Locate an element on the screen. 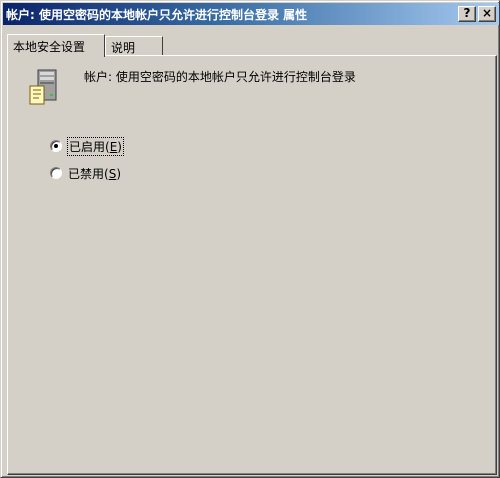 This screenshot has width=500, height=478. title-bar: 帐户: 使用空密码的本地帐户只允许进行控制台登录 属性 ? × is located at coordinates (251, 14).